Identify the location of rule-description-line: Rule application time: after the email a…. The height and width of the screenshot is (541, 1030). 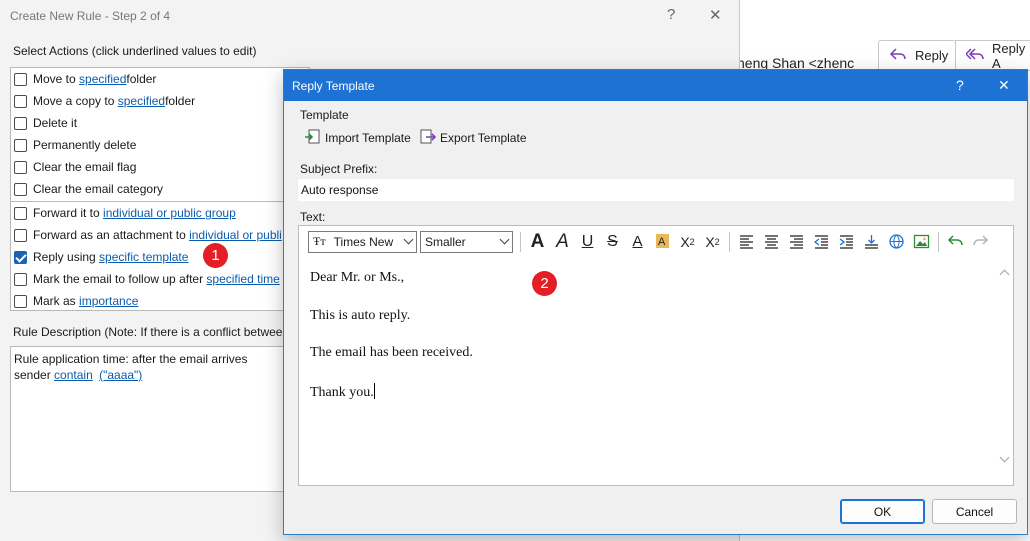
(131, 359).